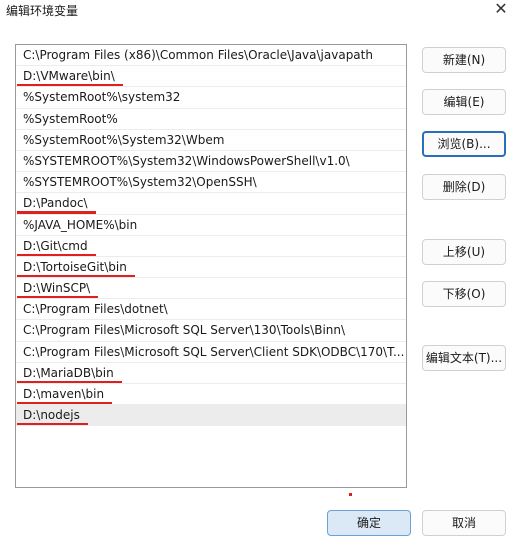 Image resolution: width=516 pixels, height=549 pixels. What do you see at coordinates (211, 119) in the screenshot?
I see `path-list-item: %SystemRoot%` at bounding box center [211, 119].